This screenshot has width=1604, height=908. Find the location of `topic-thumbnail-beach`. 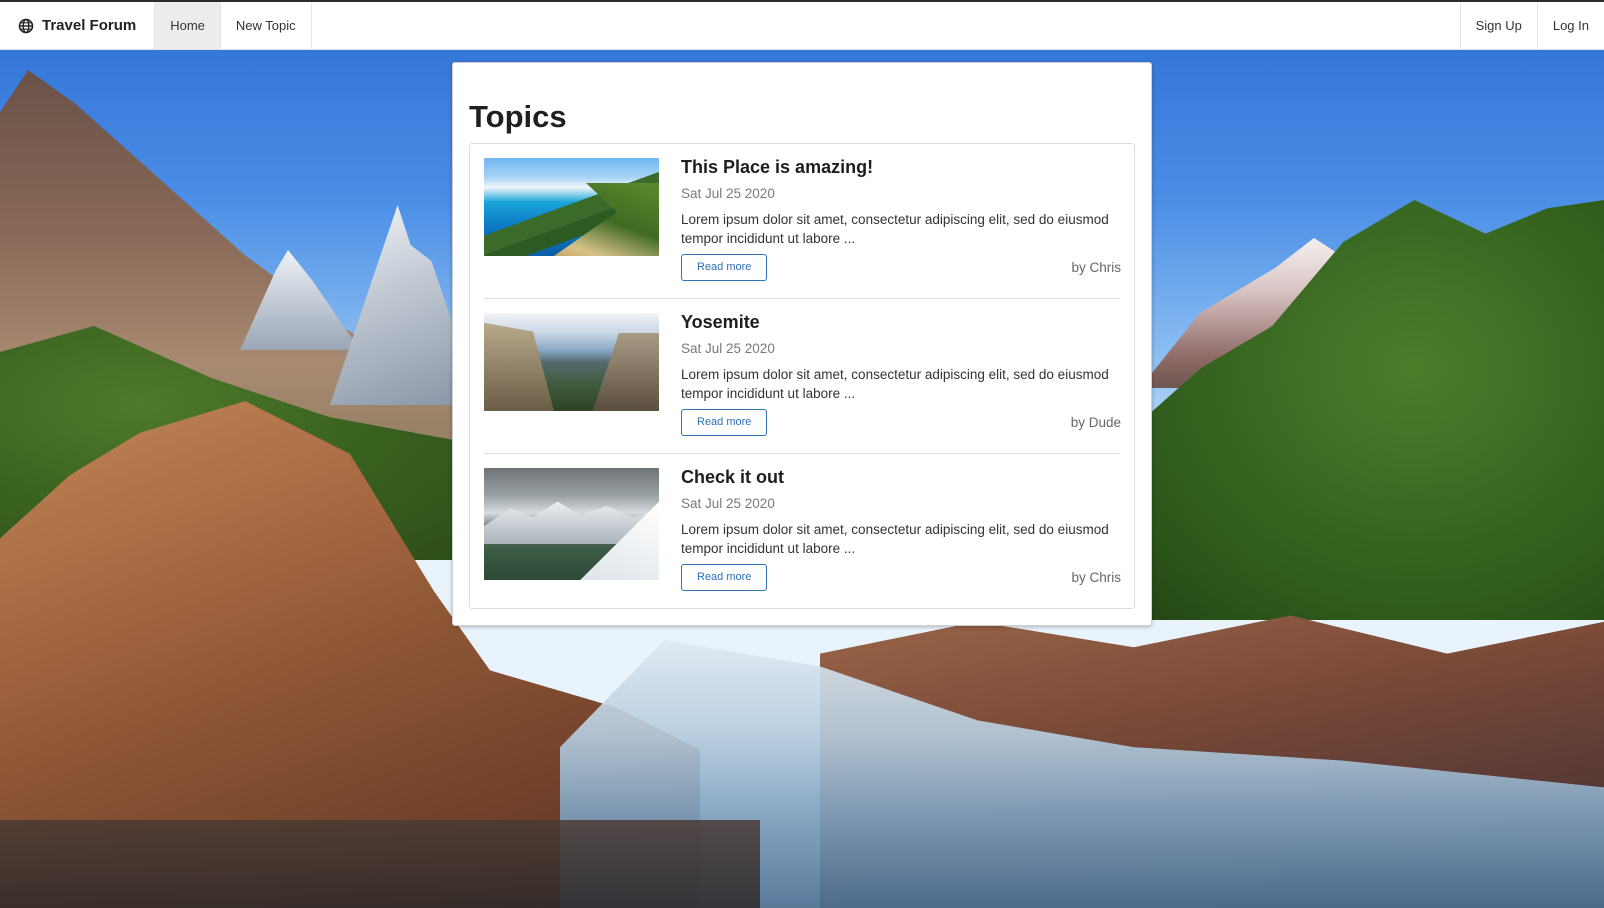

topic-thumbnail-beach is located at coordinates (571, 207).